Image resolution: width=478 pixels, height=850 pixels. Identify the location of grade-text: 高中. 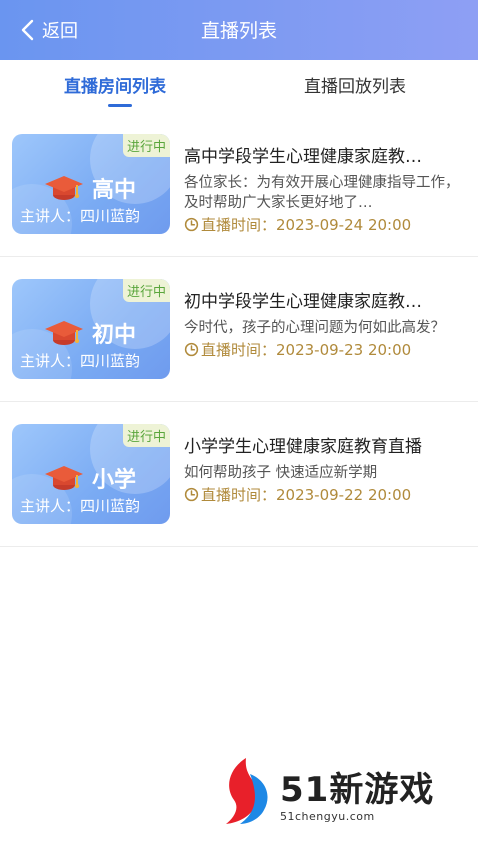
(114, 190).